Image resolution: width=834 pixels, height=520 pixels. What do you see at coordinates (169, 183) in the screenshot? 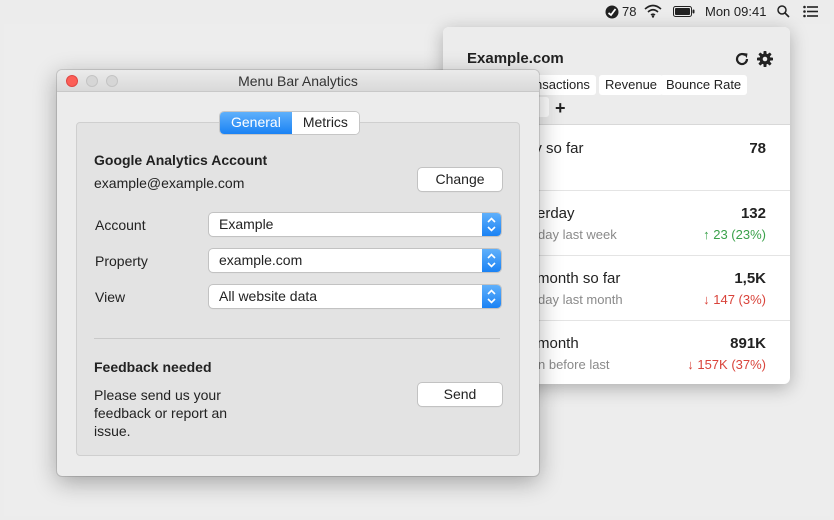
I see `account-email: example@example.com` at bounding box center [169, 183].